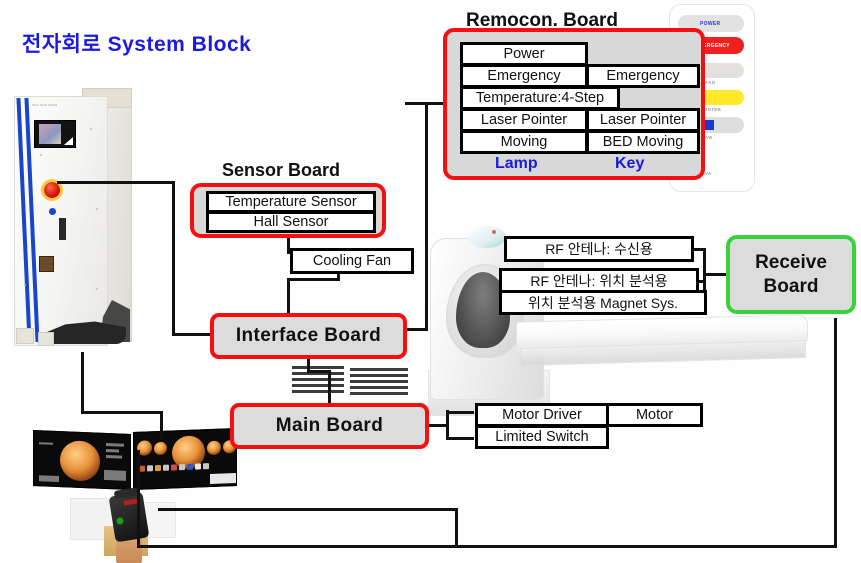 The width and height of the screenshot is (861, 563). What do you see at coordinates (116, 182) in the screenshot?
I see `connector-cabinet-to-trunk` at bounding box center [116, 182].